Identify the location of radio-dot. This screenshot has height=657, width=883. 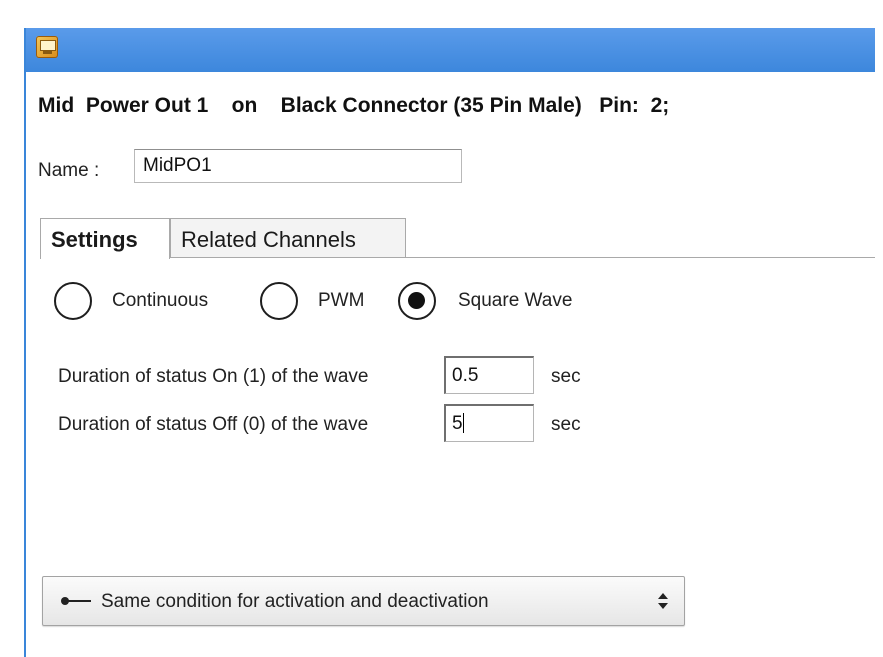
(416, 300).